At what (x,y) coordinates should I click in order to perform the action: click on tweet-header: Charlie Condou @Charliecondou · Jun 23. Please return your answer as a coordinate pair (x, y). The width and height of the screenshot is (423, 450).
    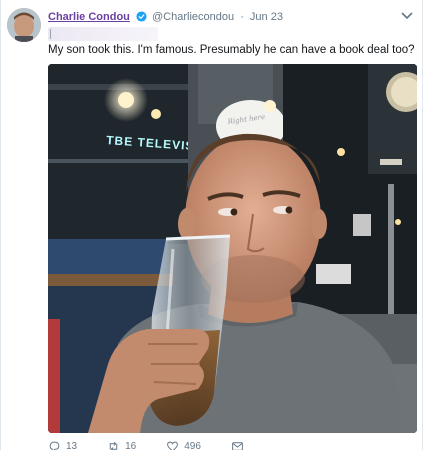
    Looking at the image, I should click on (223, 17).